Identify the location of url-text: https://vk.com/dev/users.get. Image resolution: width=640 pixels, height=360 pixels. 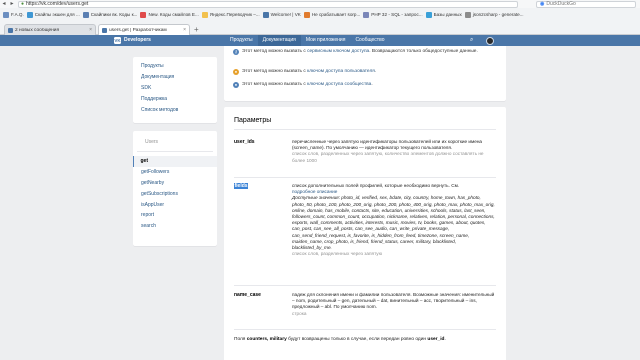
(57, 4).